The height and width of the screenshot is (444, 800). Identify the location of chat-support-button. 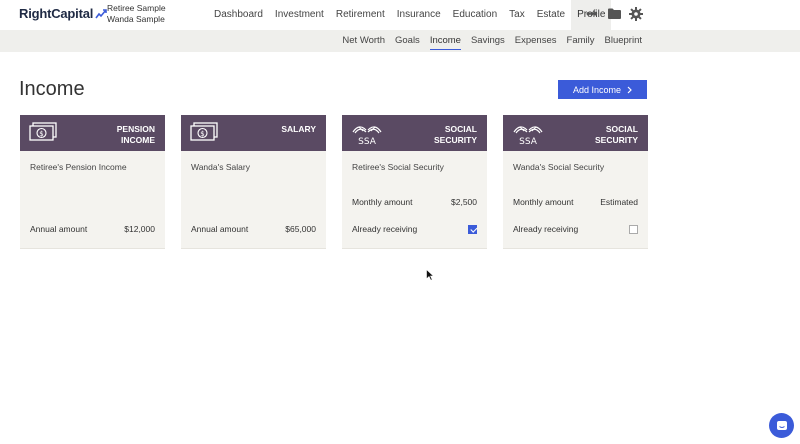
(781, 425).